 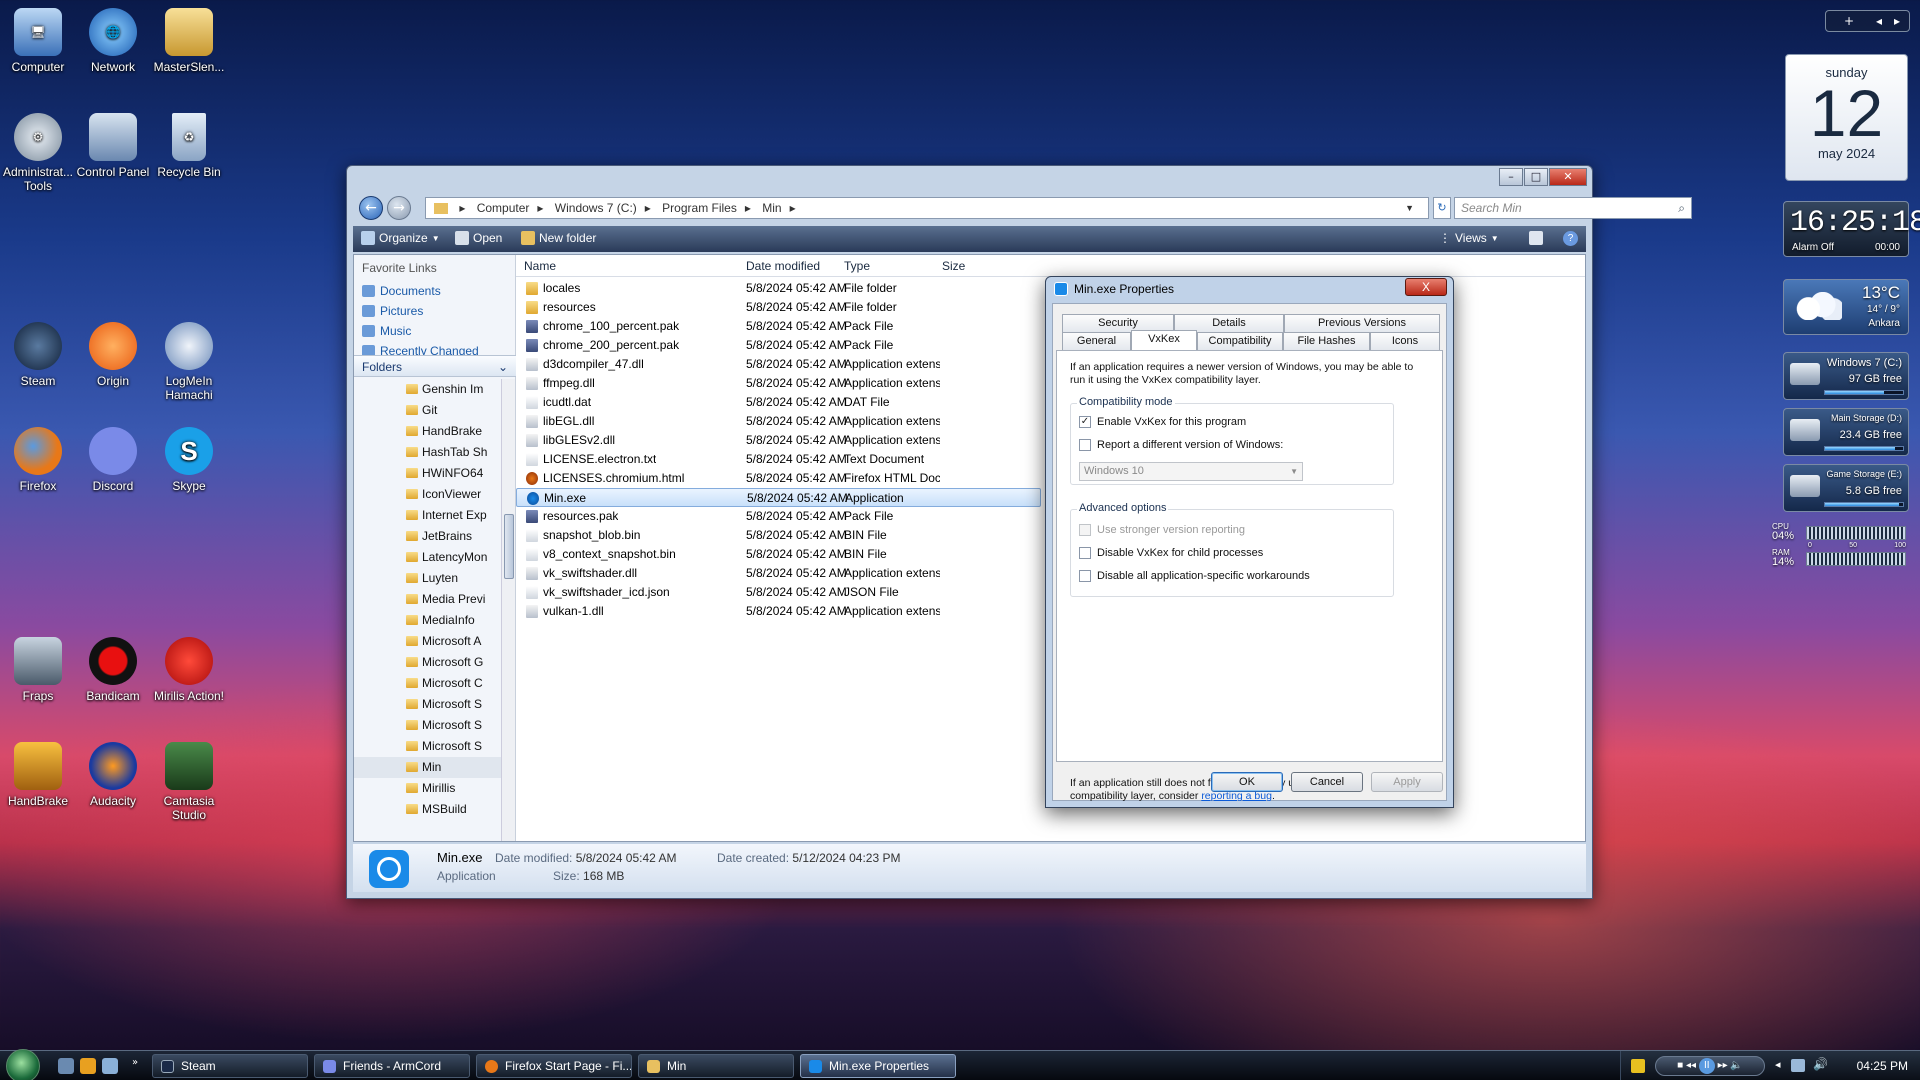 I want to click on column-name: Name, so click(x=540, y=266).